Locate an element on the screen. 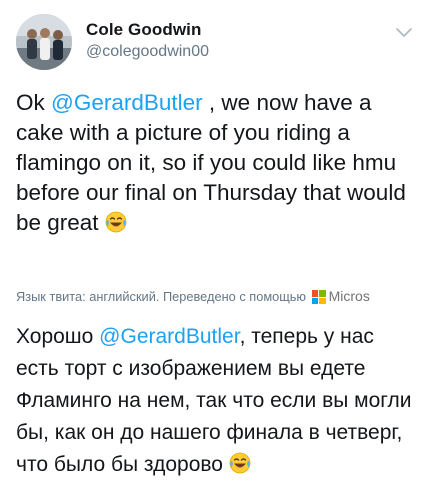 The height and width of the screenshot is (500, 425). mention-link: @GerardButler is located at coordinates (127, 102).